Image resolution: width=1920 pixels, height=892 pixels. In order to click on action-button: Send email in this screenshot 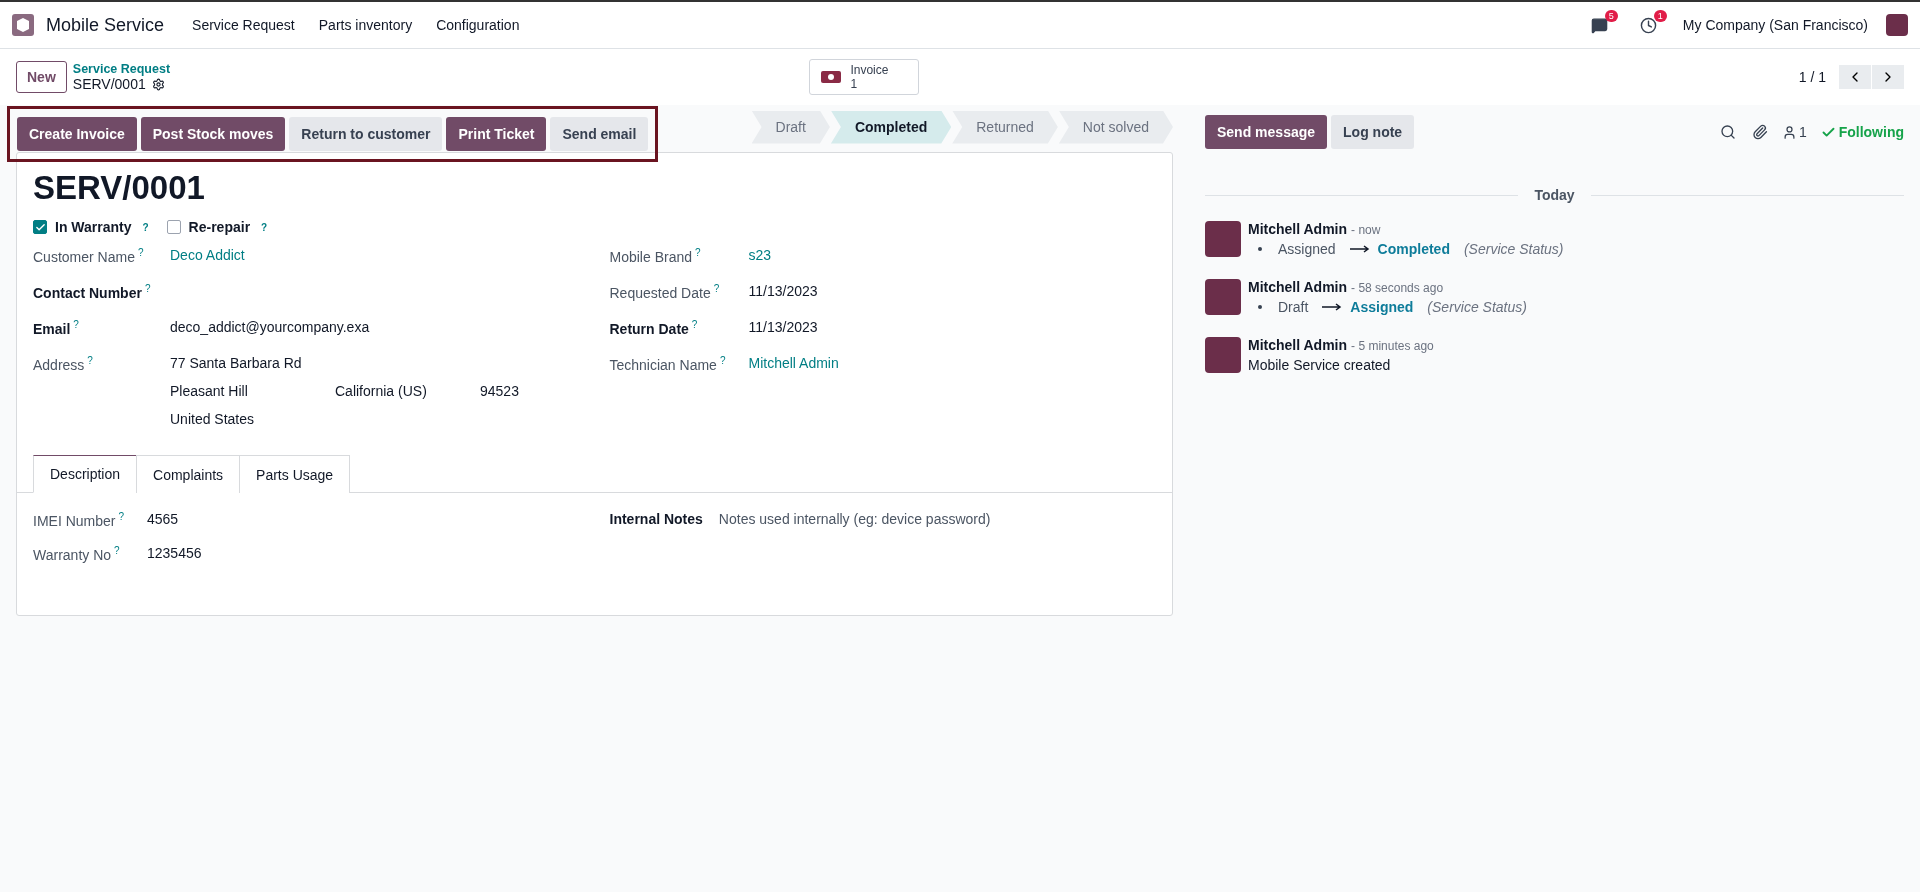, I will do `click(599, 134)`.